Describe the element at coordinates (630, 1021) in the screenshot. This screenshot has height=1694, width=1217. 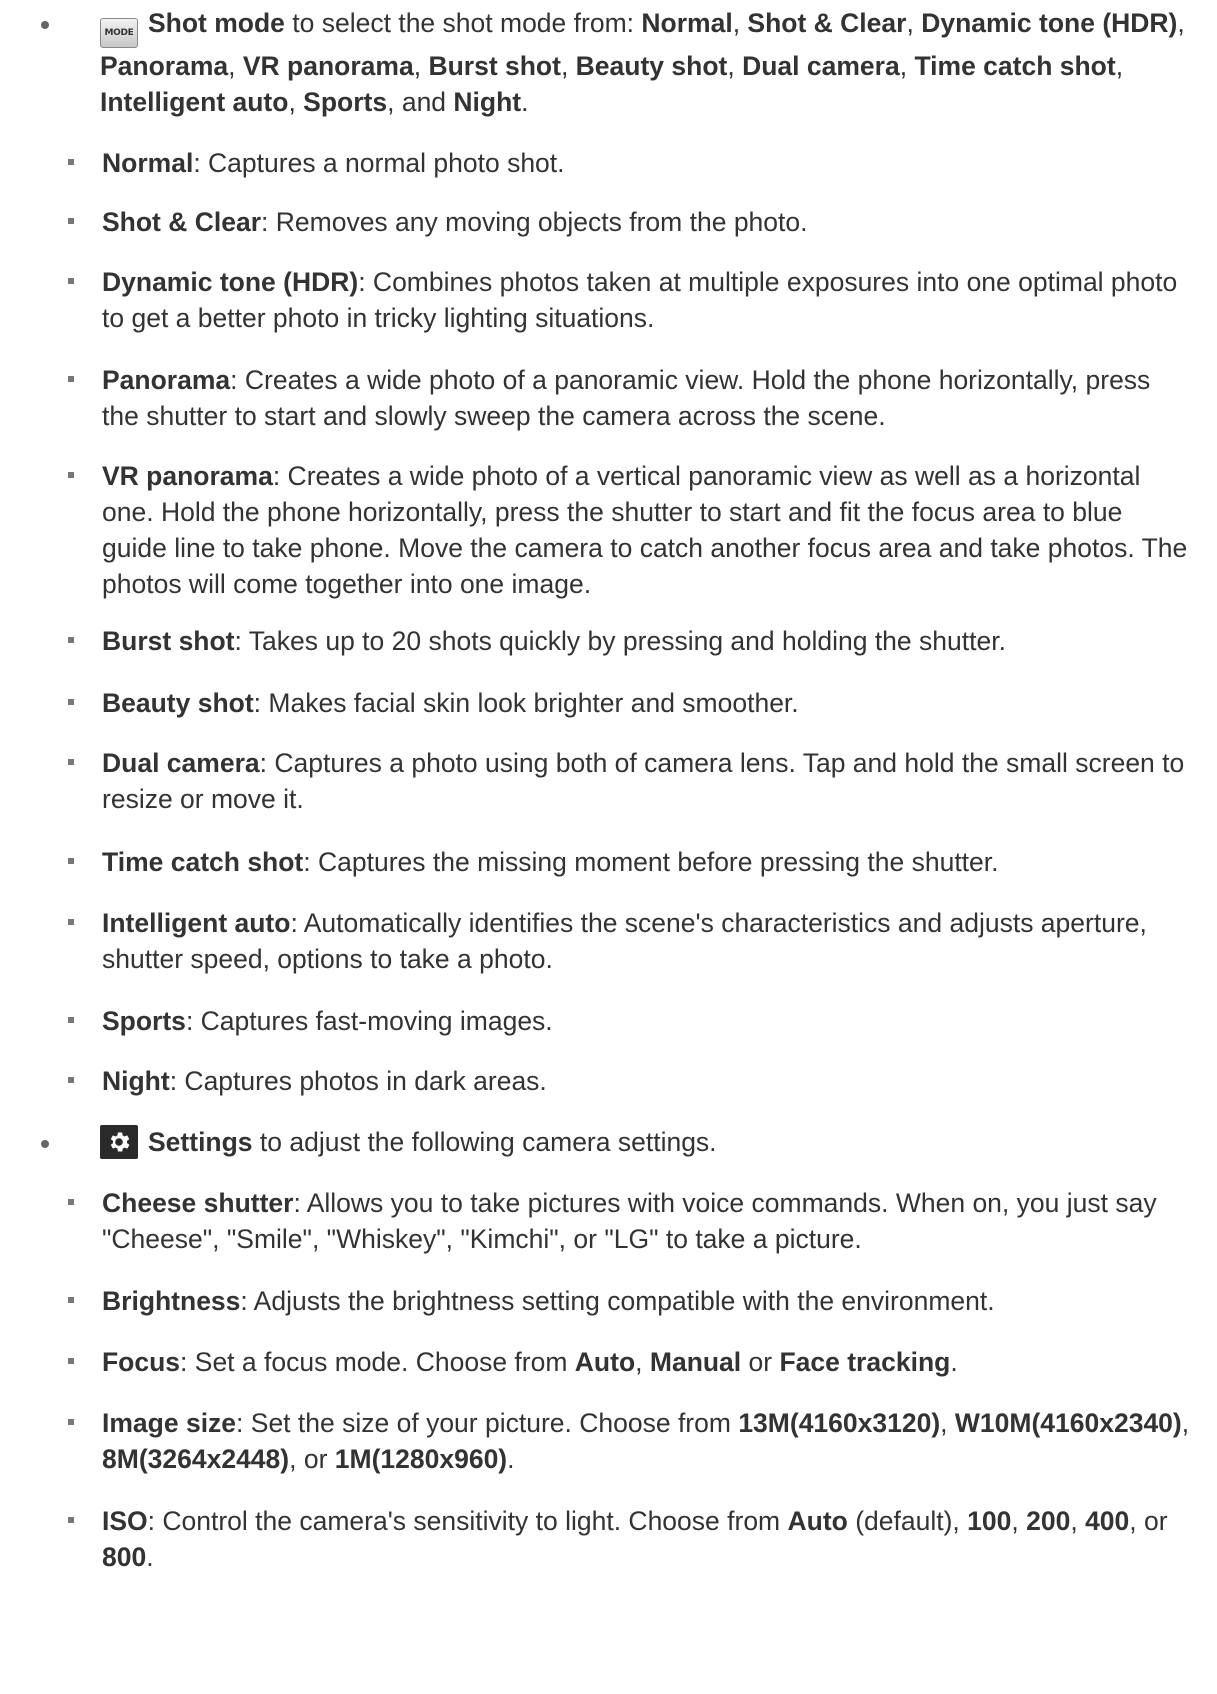
I see `list-item: Sports: Captures fast-moving images.` at that location.